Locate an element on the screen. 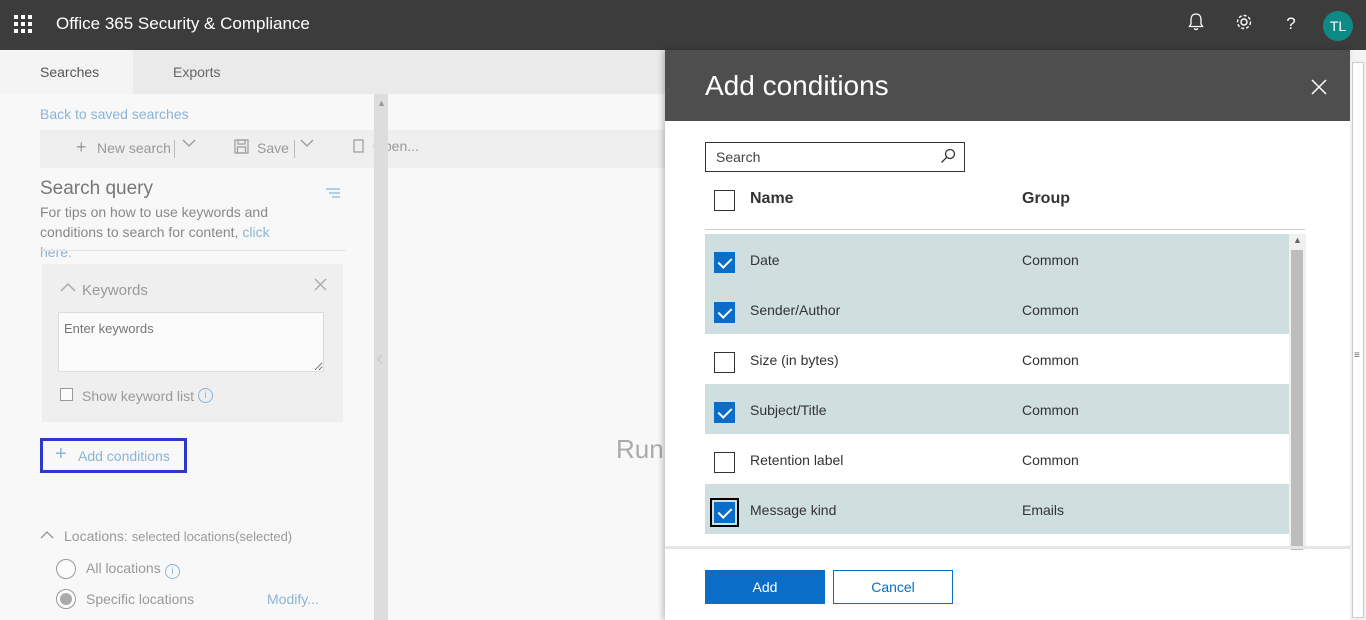  save-icon is located at coordinates (241, 148).